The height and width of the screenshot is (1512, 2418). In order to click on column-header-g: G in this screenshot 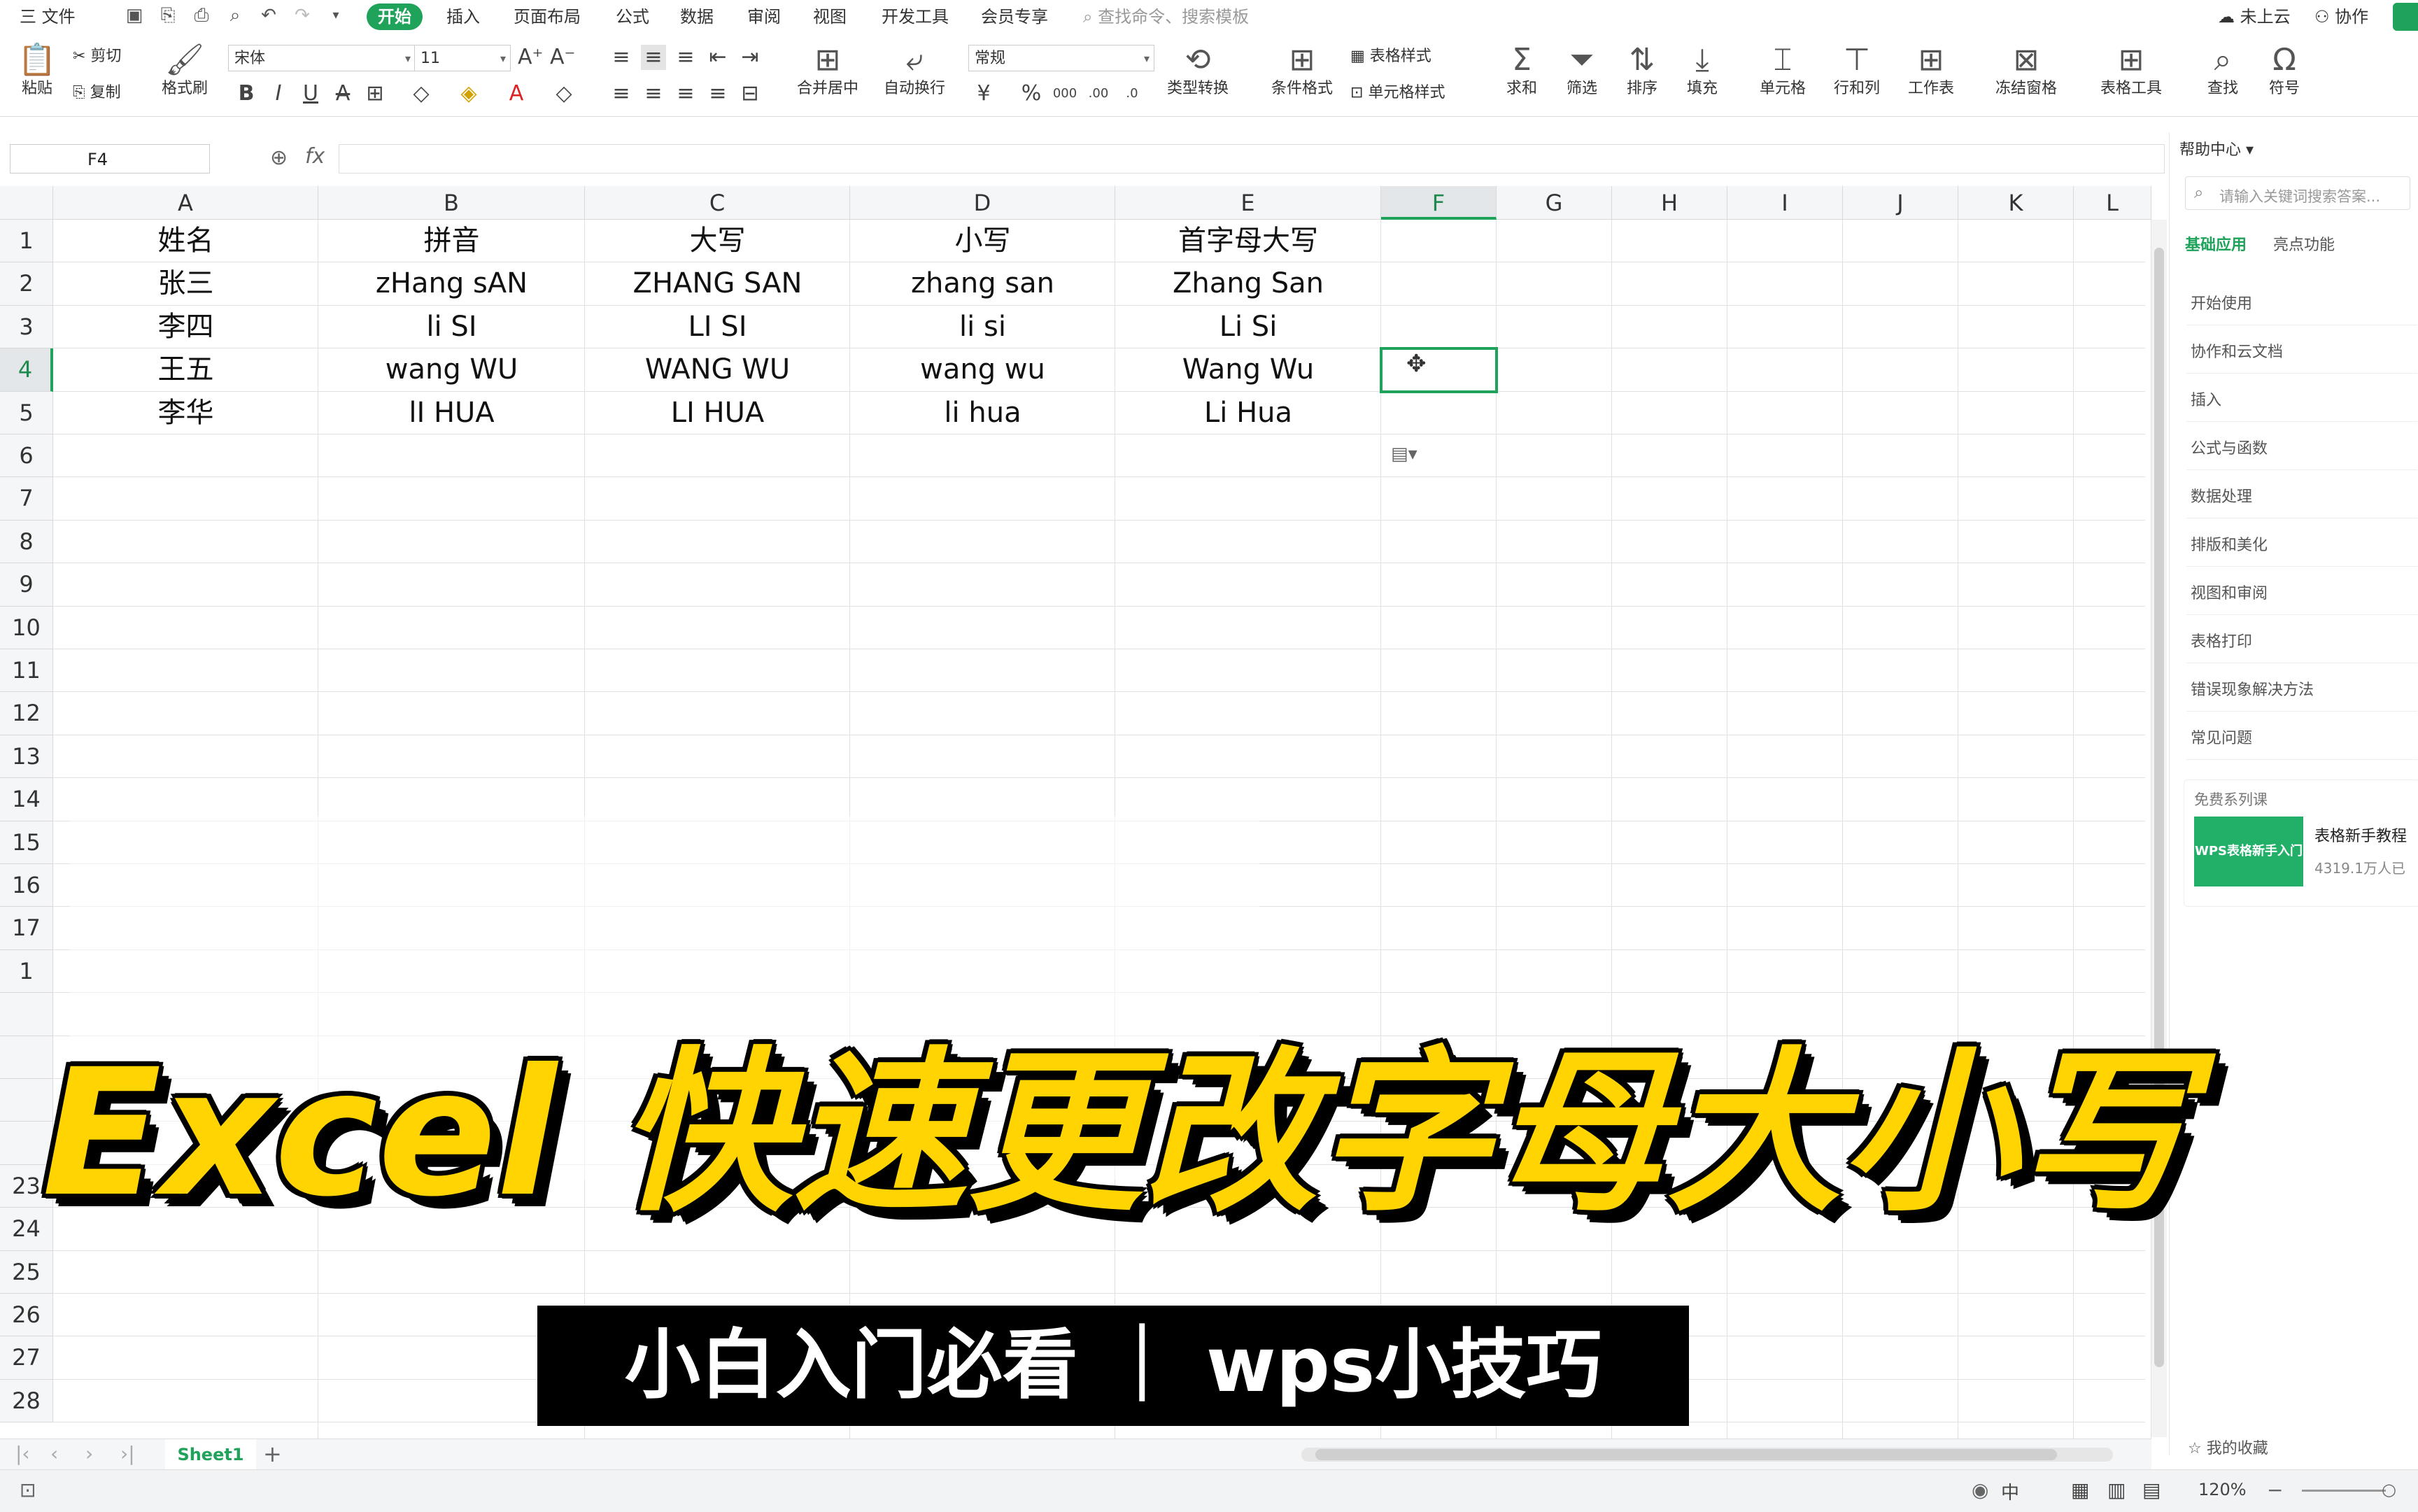, I will do `click(1554, 203)`.